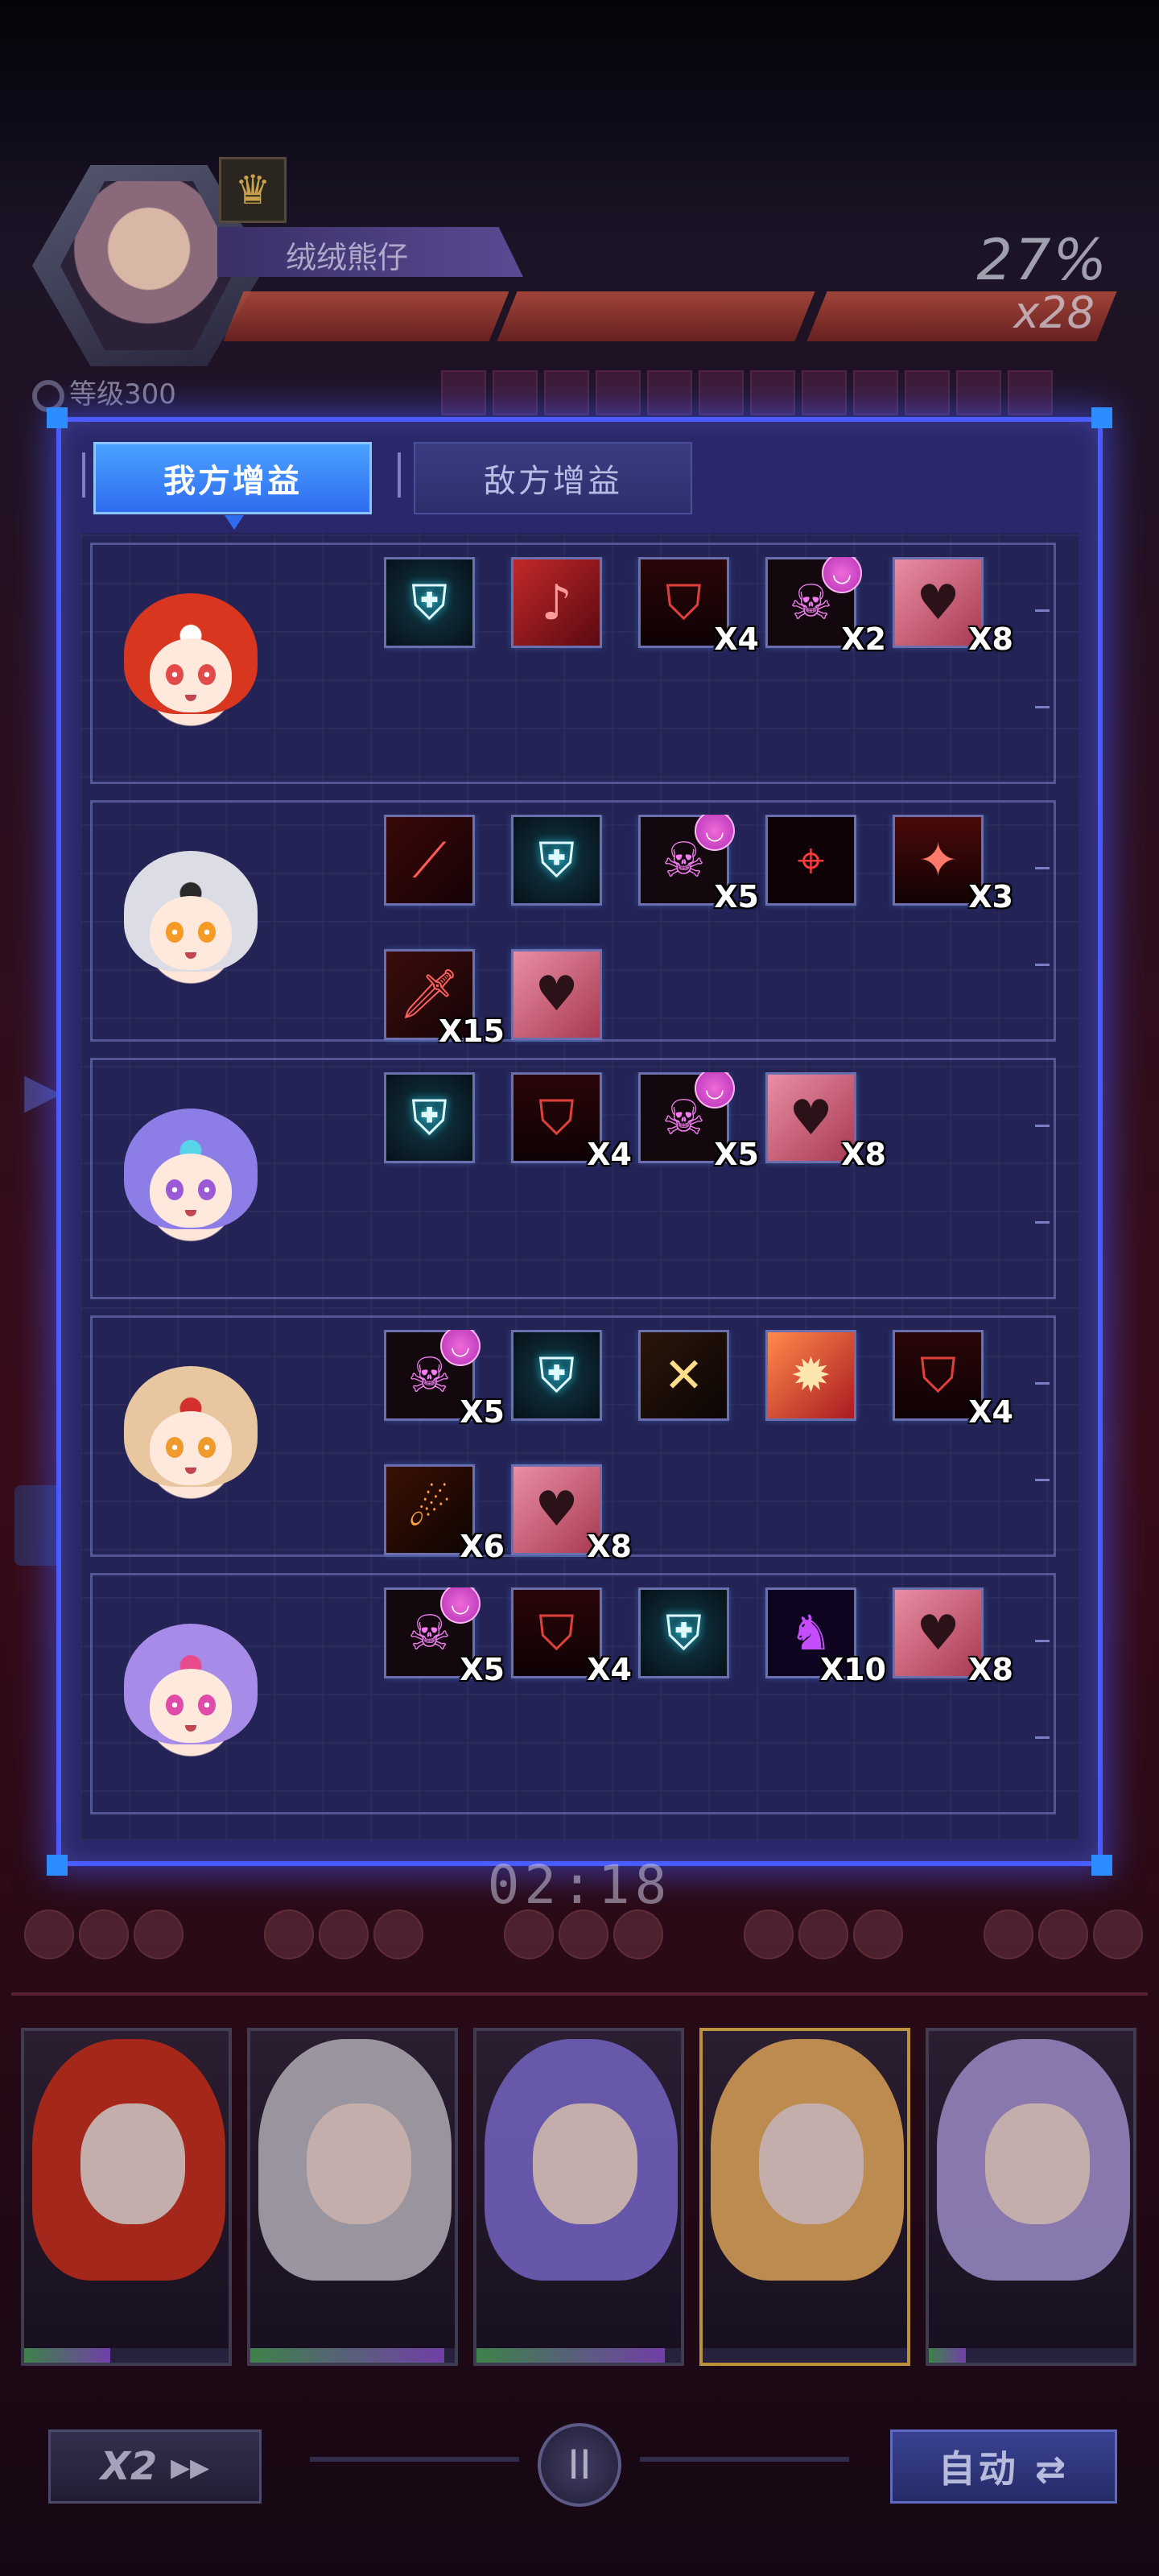 The image size is (1159, 2576). What do you see at coordinates (683, 1375) in the screenshot?
I see `golden-slash-icon: ✕` at bounding box center [683, 1375].